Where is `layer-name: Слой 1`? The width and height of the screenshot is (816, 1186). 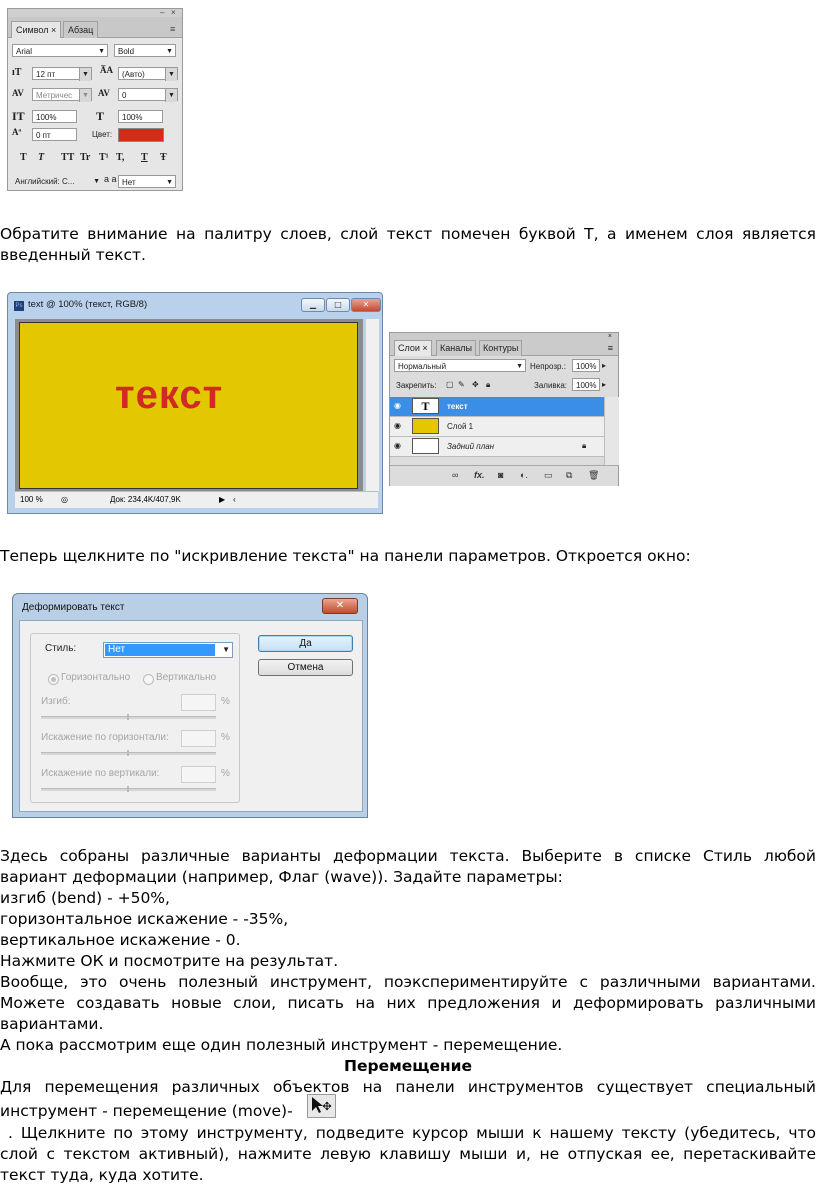
layer-name: Слой 1 is located at coordinates (460, 426).